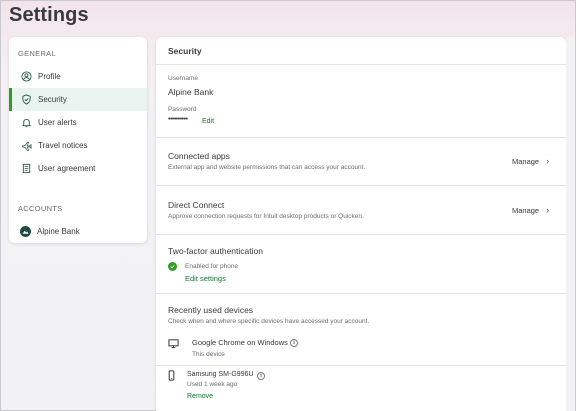 The height and width of the screenshot is (411, 576). What do you see at coordinates (78, 99) in the screenshot?
I see `sidebar-item-security: Security` at bounding box center [78, 99].